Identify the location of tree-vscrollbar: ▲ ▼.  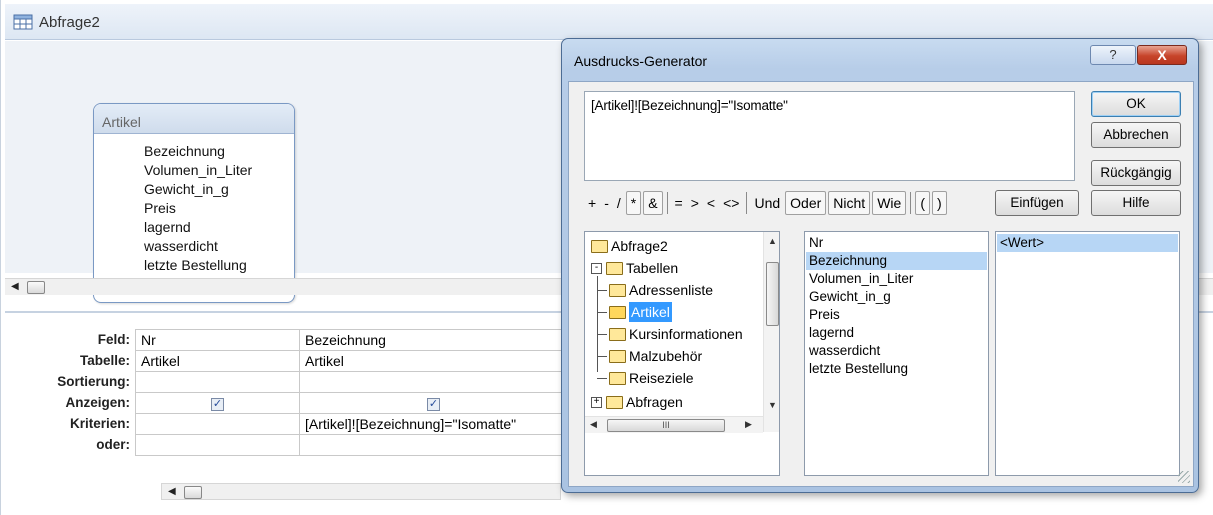
(771, 332).